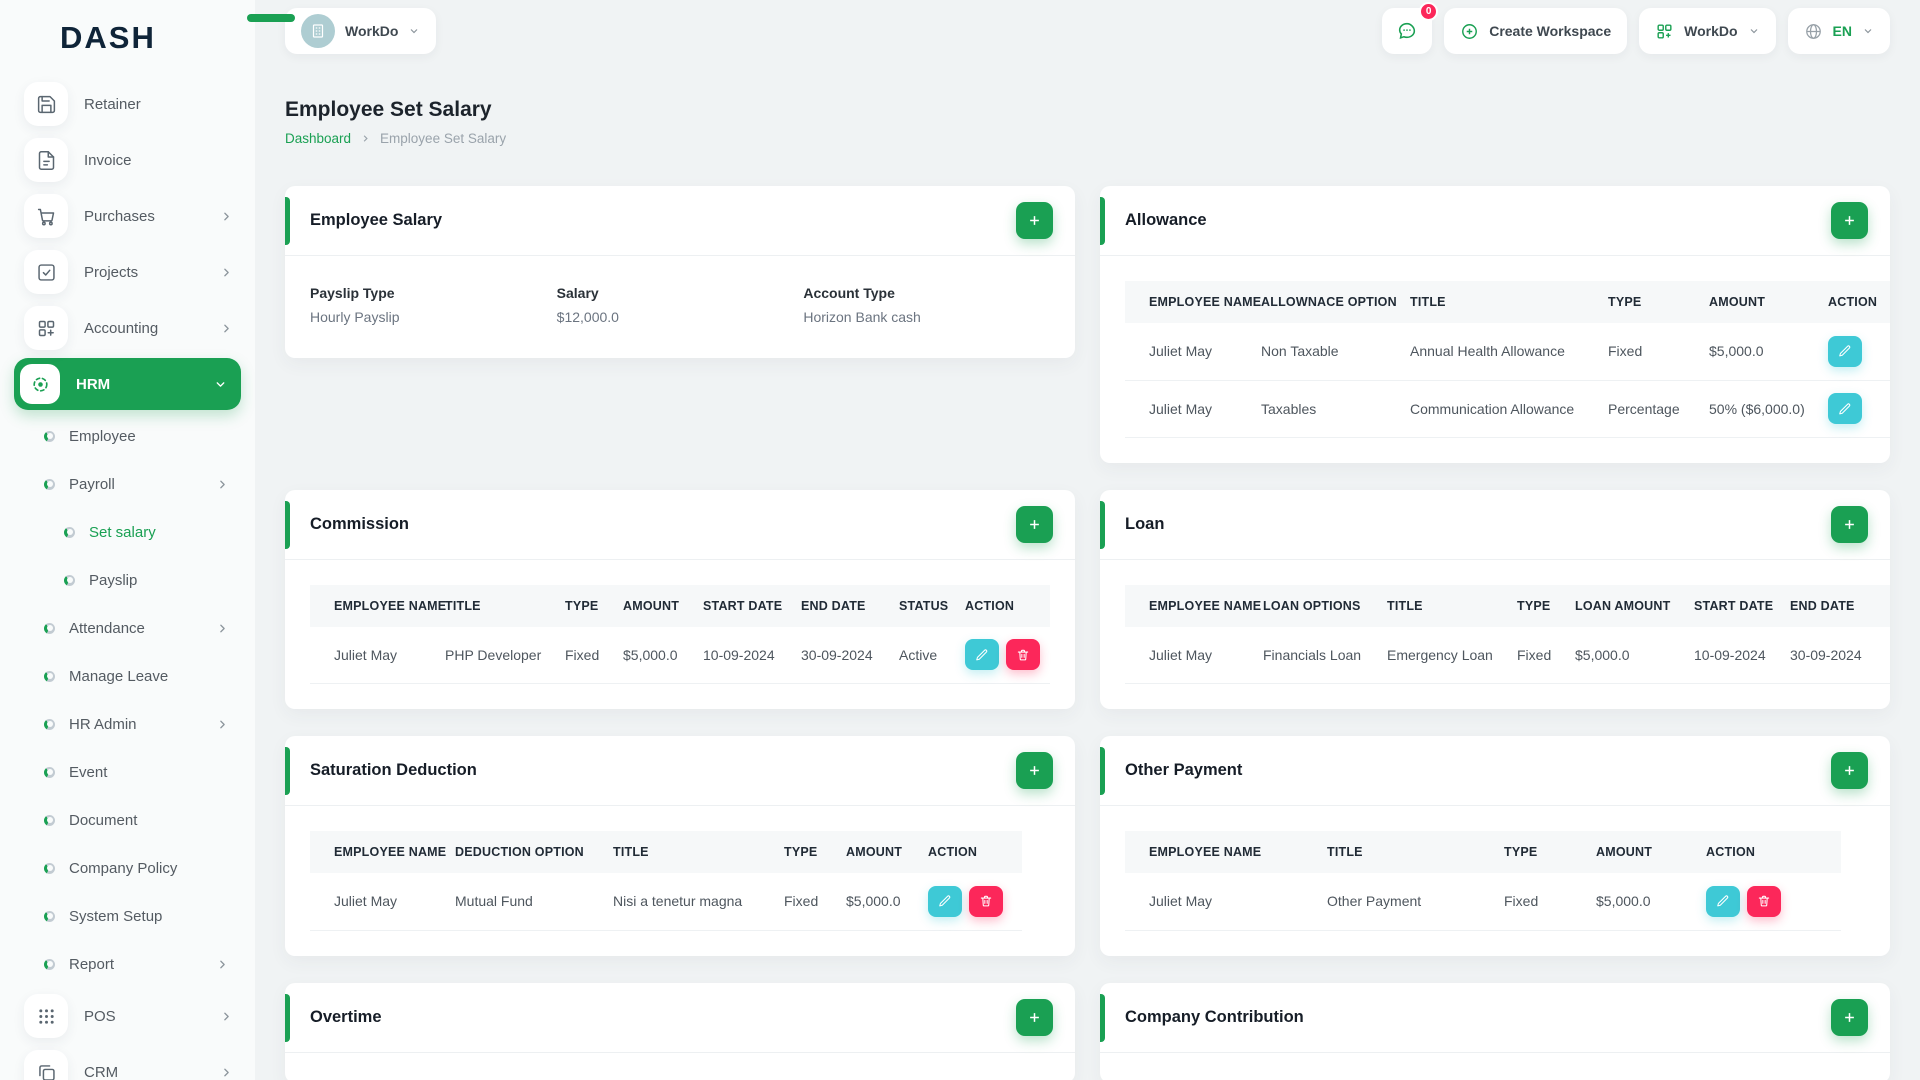 The image size is (1920, 1080). Describe the element at coordinates (127, 272) in the screenshot. I see `sidebar-item-projects: Projects` at that location.